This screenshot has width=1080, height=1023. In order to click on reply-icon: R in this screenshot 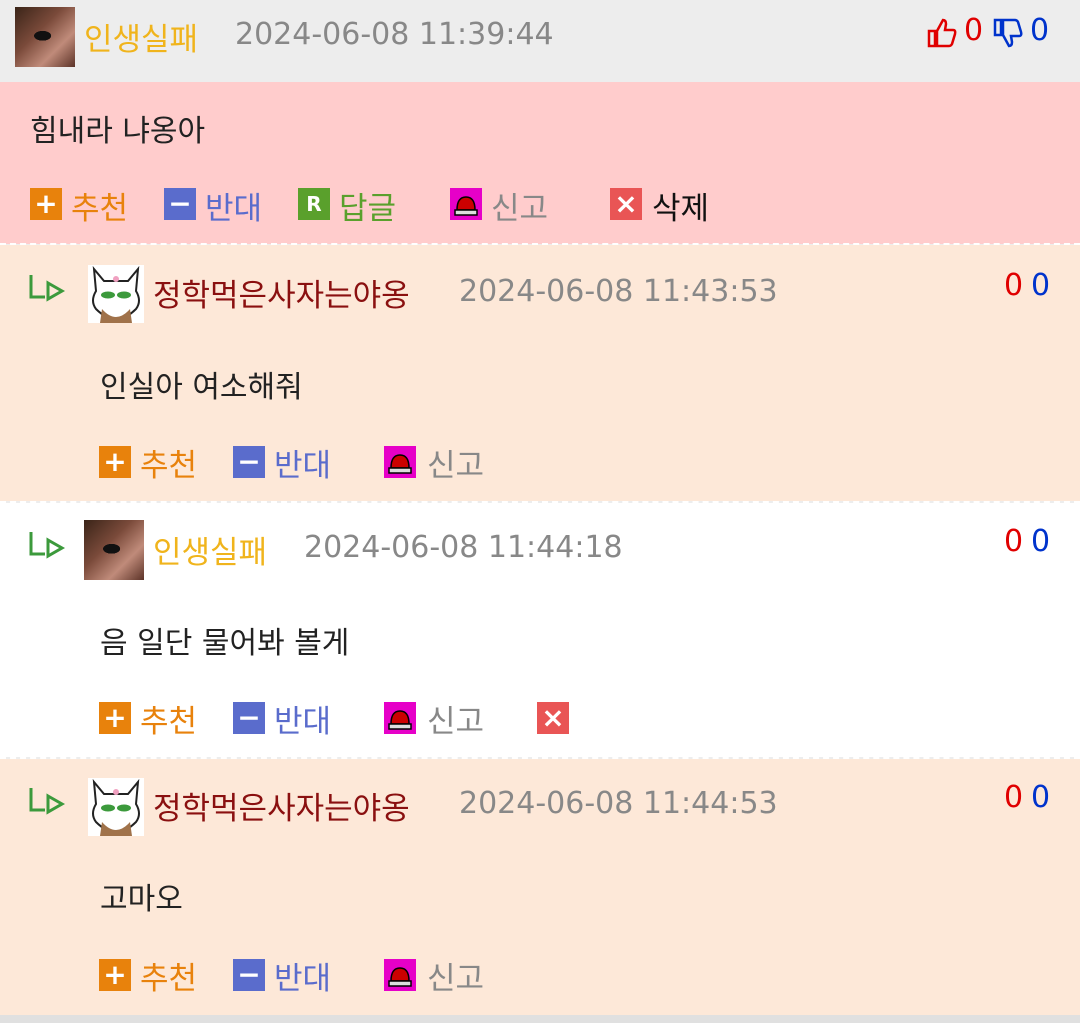, I will do `click(314, 204)`.